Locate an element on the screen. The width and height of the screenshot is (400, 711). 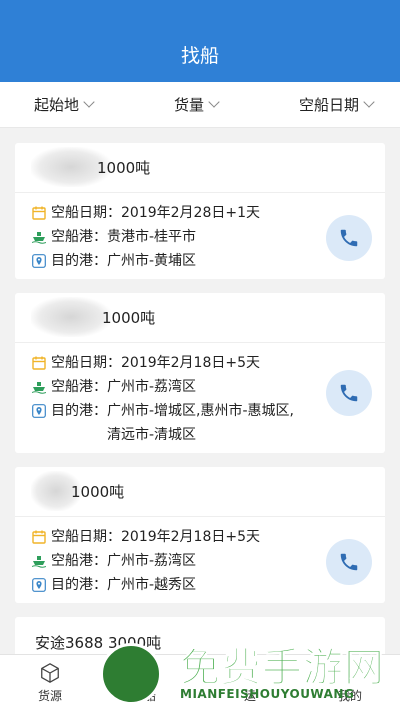
filter-origin: 起始地 is located at coordinates (64, 104).